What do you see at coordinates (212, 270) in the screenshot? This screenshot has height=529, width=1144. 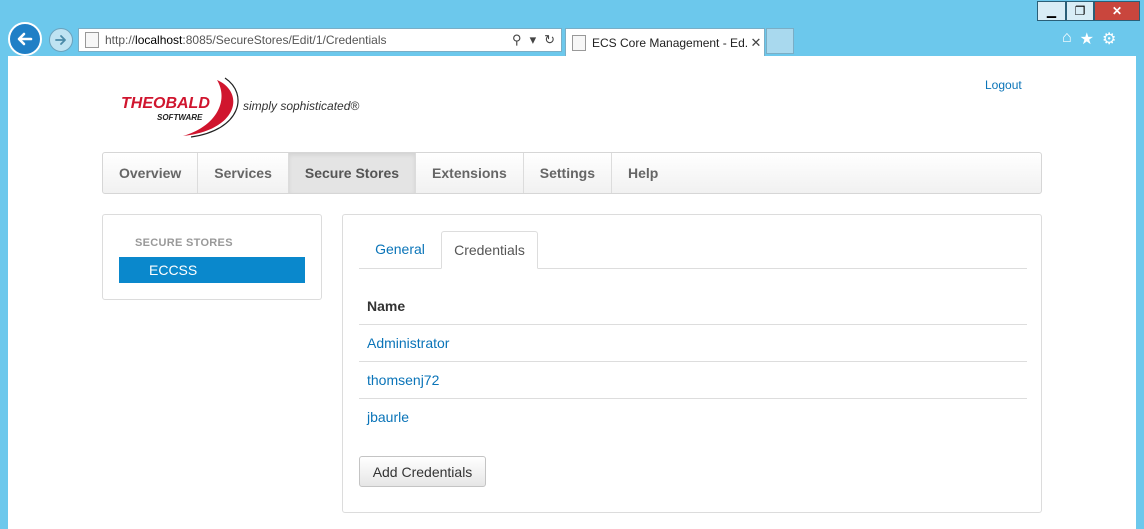 I see `sidebar-item-eccss: ECCSS` at bounding box center [212, 270].